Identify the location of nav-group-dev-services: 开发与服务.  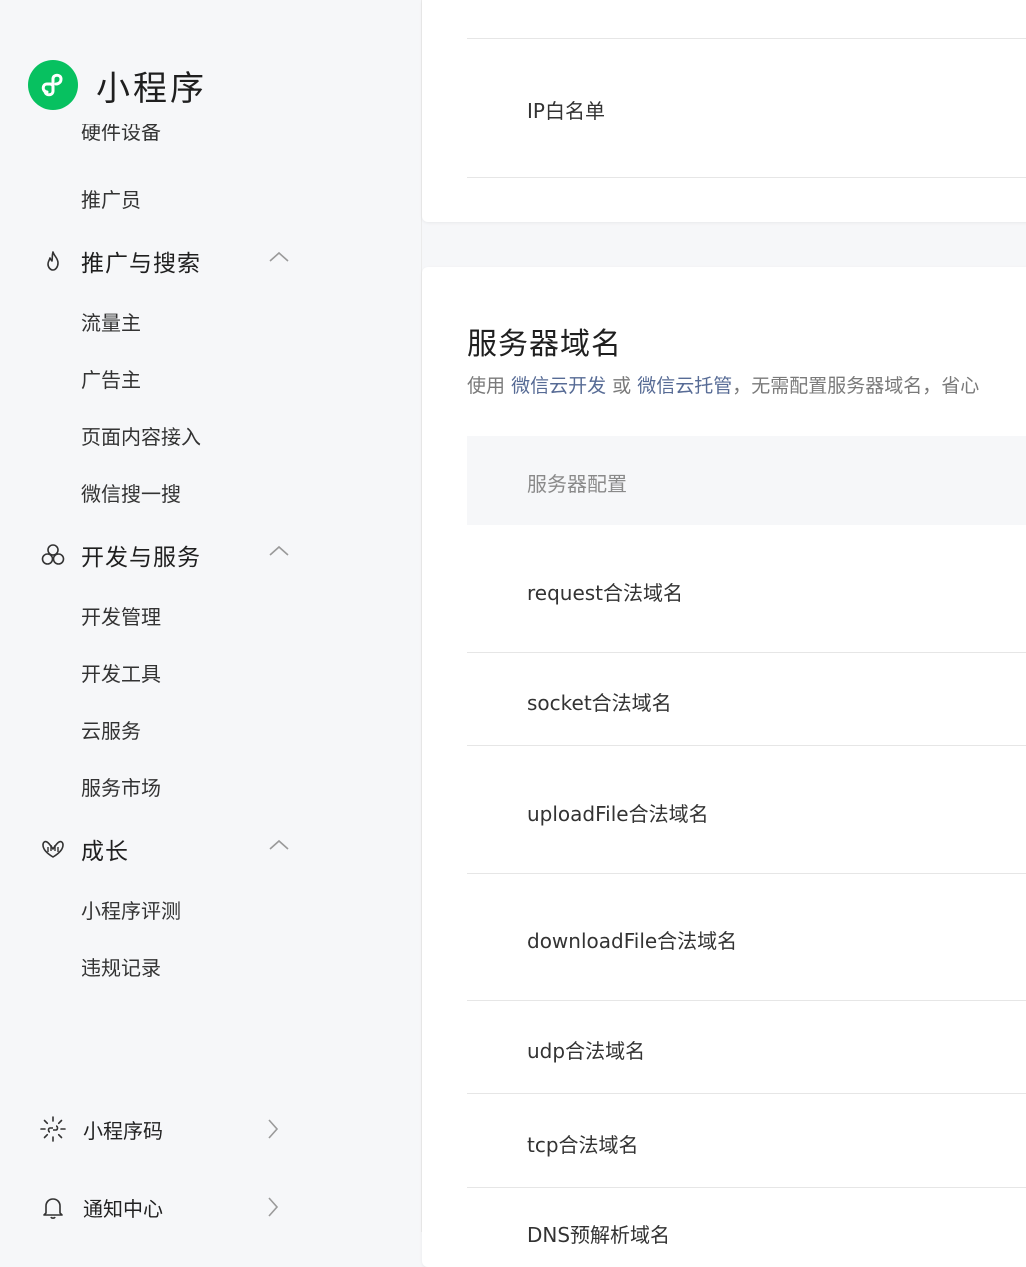
(168, 555).